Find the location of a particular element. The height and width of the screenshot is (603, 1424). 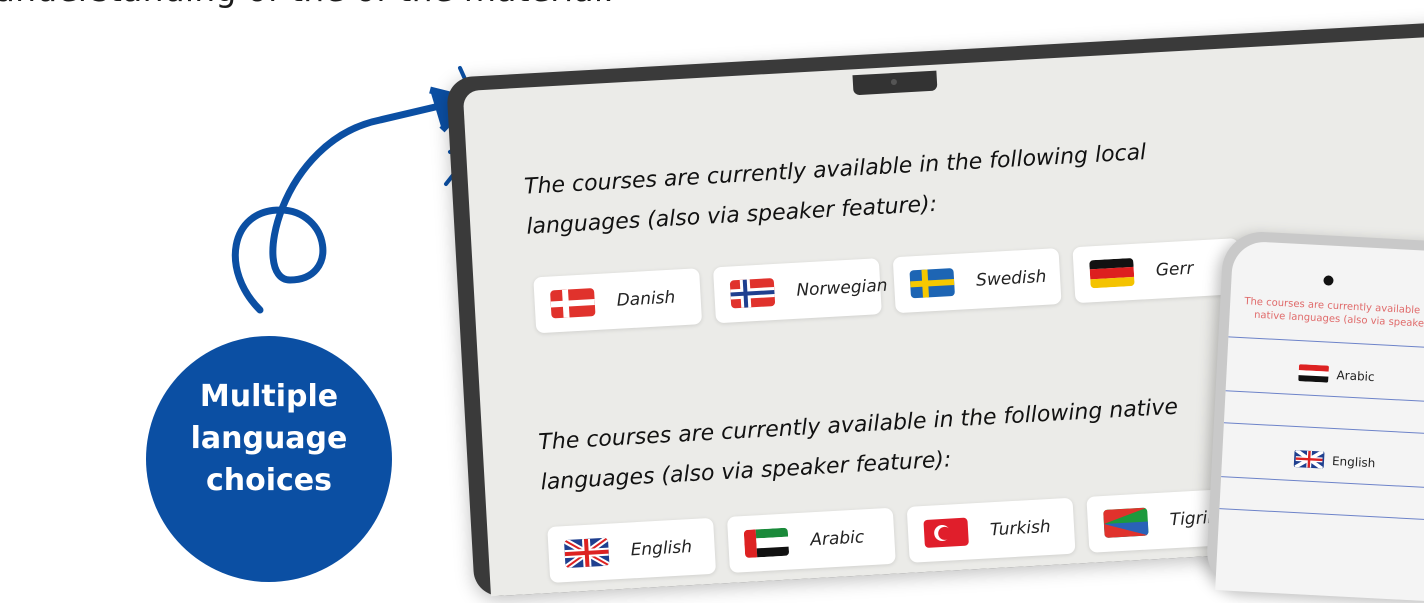

badge-line1: Multiple is located at coordinates (269, 396).